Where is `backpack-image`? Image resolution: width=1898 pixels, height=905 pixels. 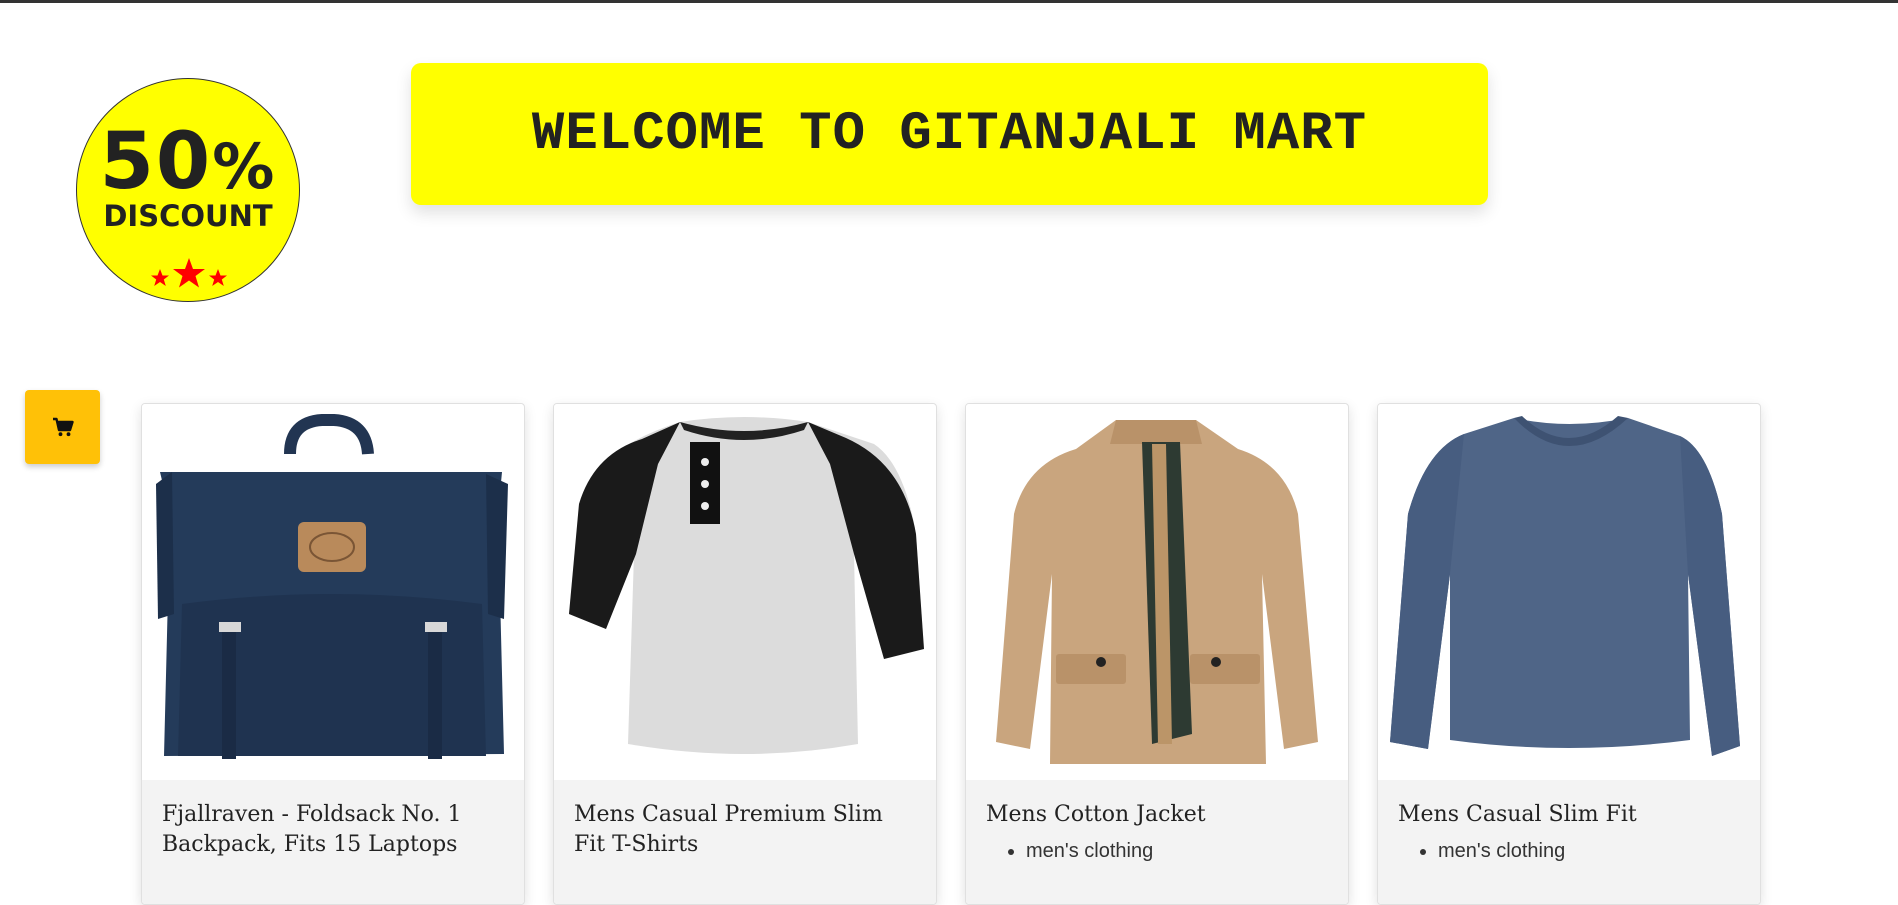
backpack-image is located at coordinates (332, 592).